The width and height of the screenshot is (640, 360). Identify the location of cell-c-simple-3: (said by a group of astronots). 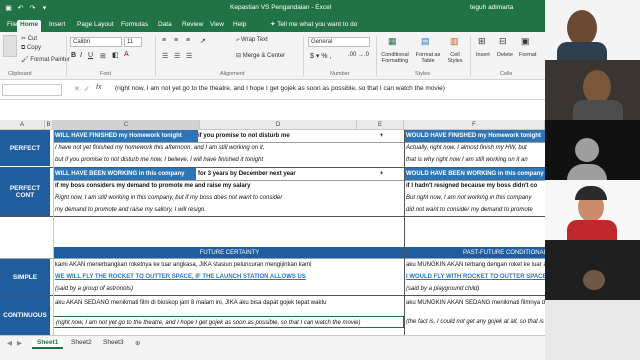
(228, 289).